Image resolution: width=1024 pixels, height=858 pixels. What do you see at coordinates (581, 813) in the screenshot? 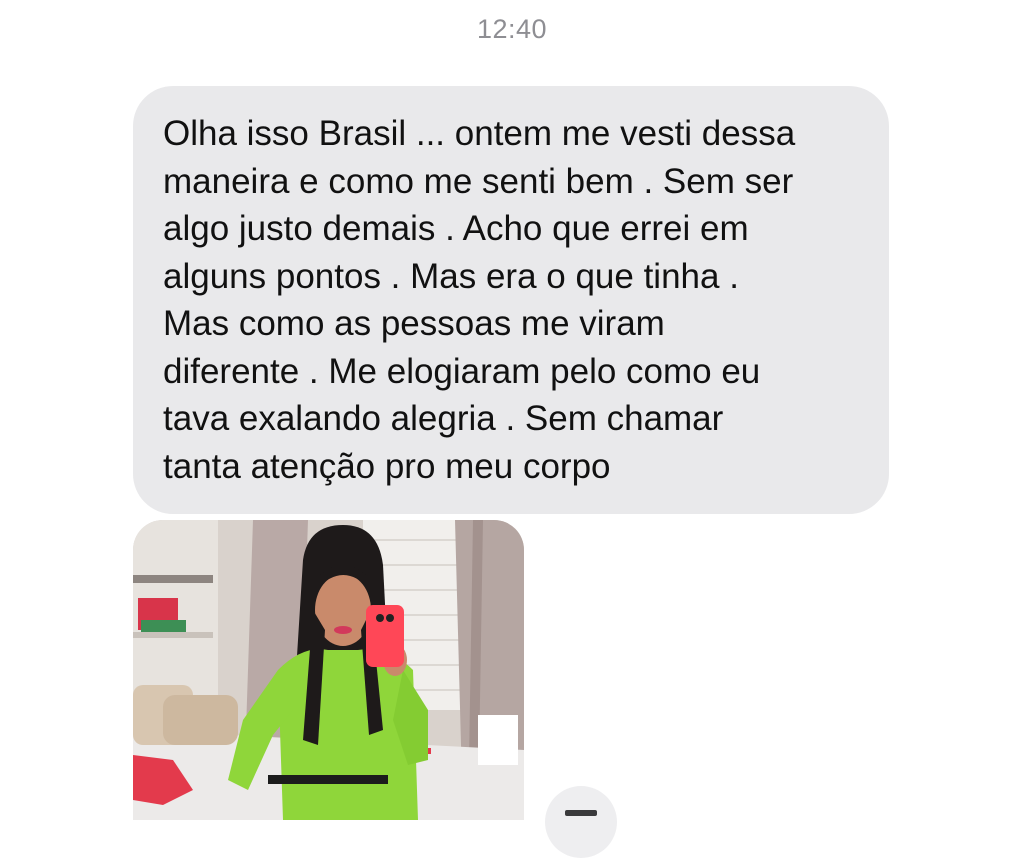
I see `share-icon` at bounding box center [581, 813].